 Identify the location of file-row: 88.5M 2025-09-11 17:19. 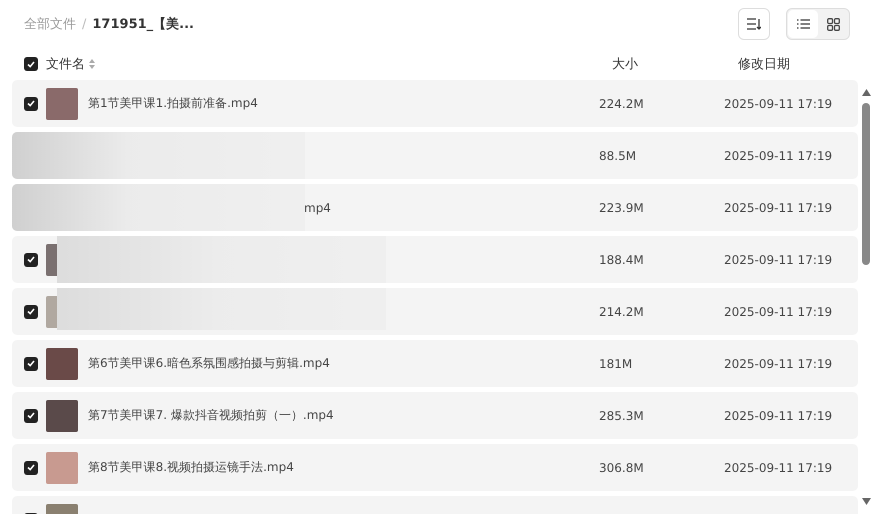
(435, 155).